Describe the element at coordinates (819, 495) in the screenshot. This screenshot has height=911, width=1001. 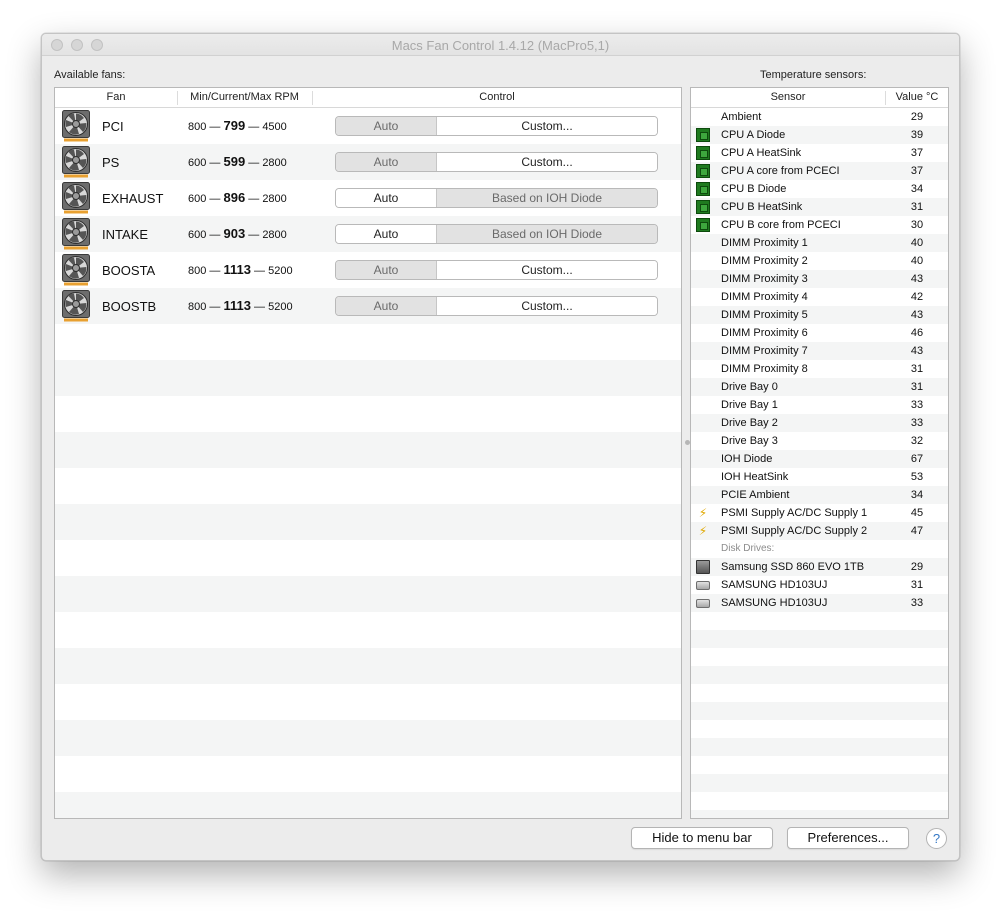
I see `sensor-row: PCIE Ambient 34` at that location.